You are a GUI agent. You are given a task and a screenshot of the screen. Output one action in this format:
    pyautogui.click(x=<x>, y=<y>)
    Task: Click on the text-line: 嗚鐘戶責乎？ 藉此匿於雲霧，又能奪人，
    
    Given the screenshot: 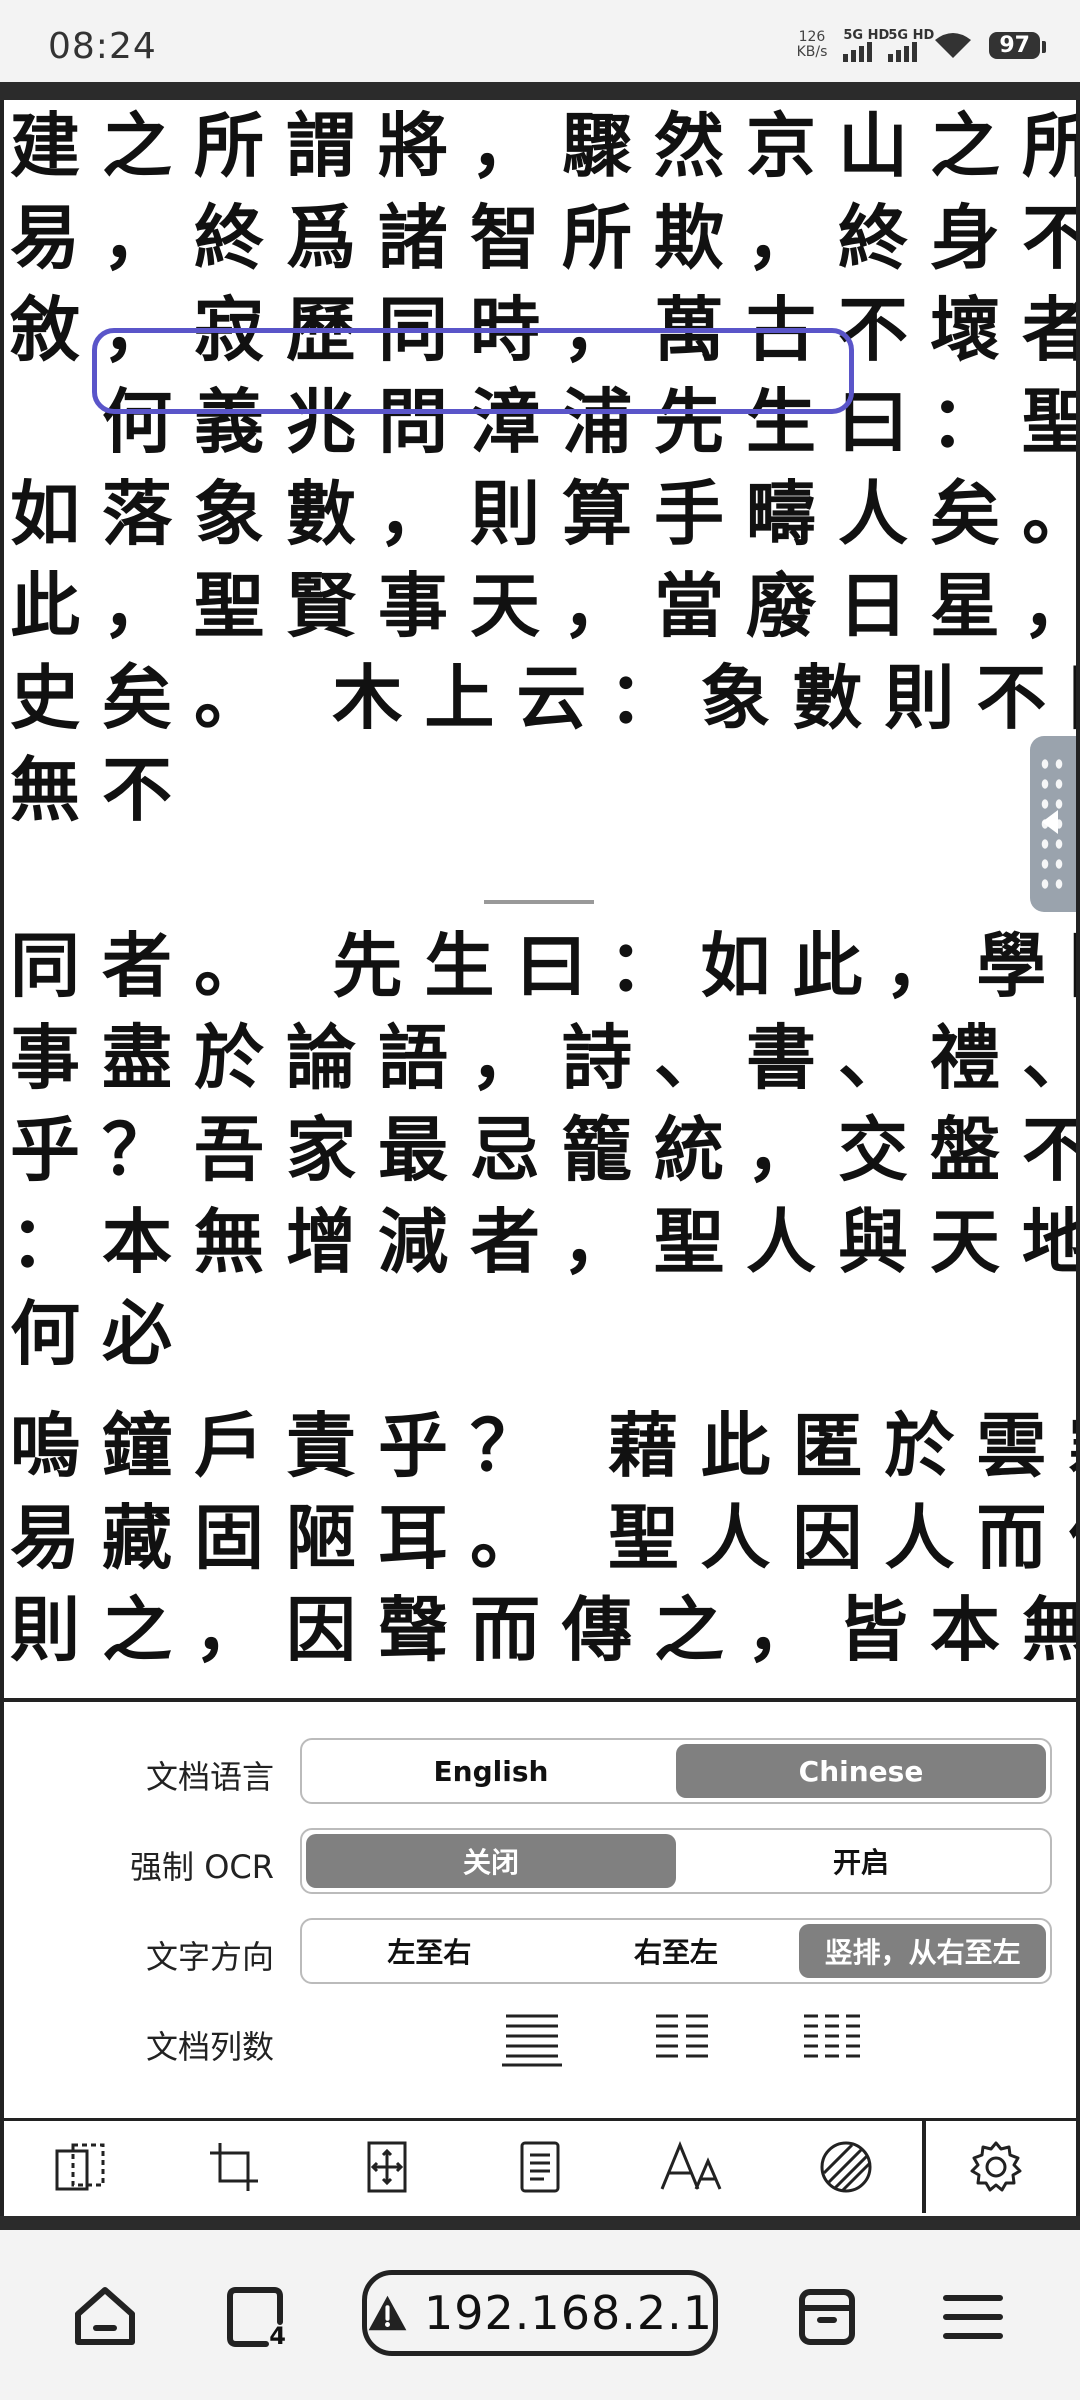 What is the action you would take?
    pyautogui.click(x=543, y=1445)
    